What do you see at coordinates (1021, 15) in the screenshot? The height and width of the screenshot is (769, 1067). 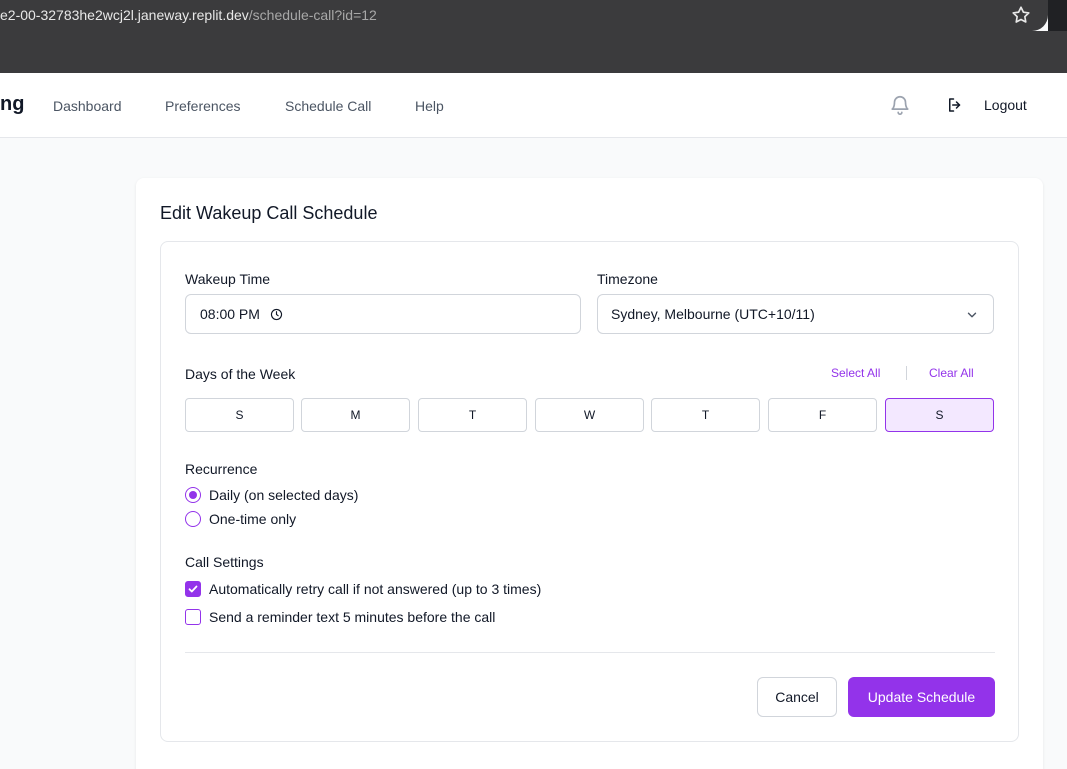 I see `bookmark-star-icon` at bounding box center [1021, 15].